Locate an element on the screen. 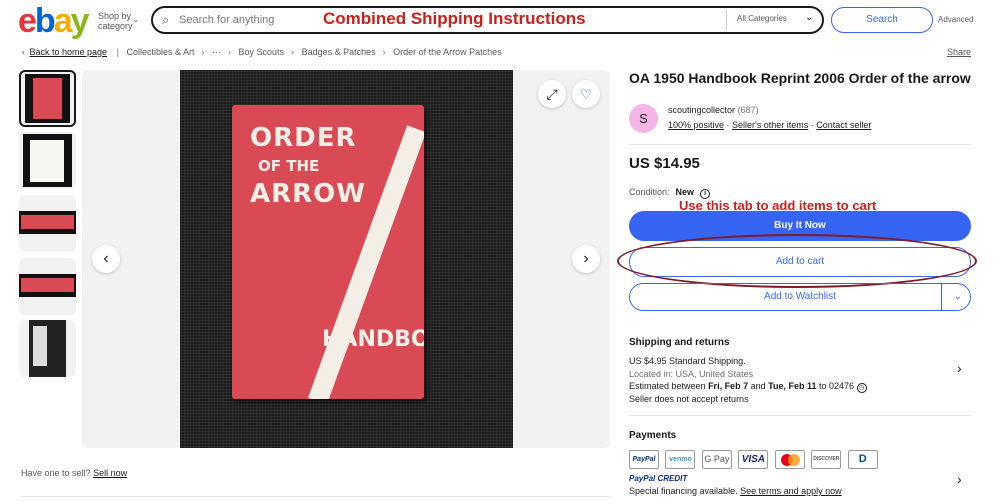  back-to-home-link: Back to home page is located at coordinates (69, 52).